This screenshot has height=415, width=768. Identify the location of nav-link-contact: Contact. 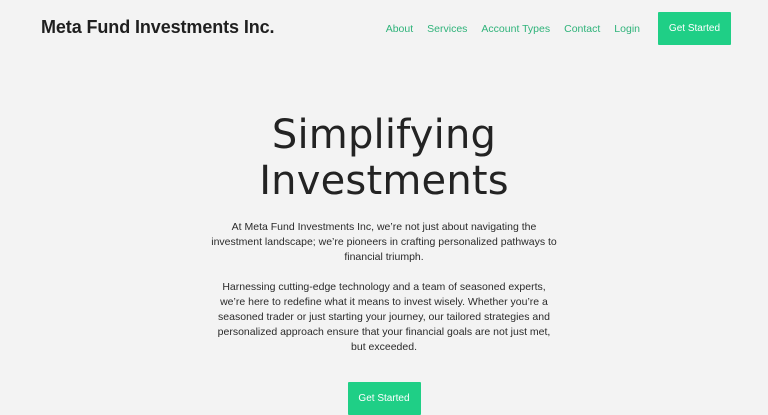
(582, 29).